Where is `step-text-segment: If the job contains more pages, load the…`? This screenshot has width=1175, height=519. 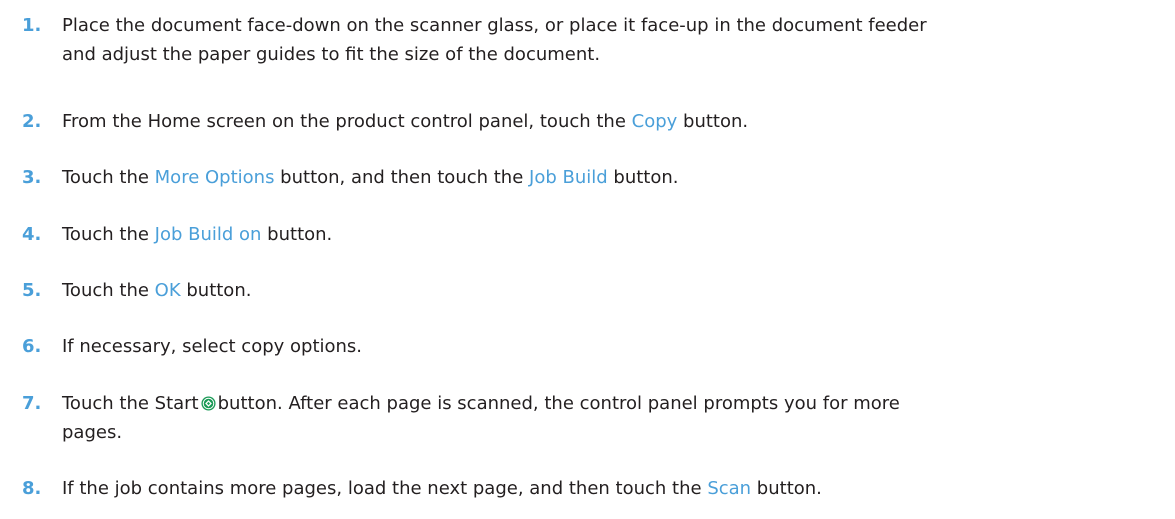 step-text-segment: If the job contains more pages, load the… is located at coordinates (385, 488).